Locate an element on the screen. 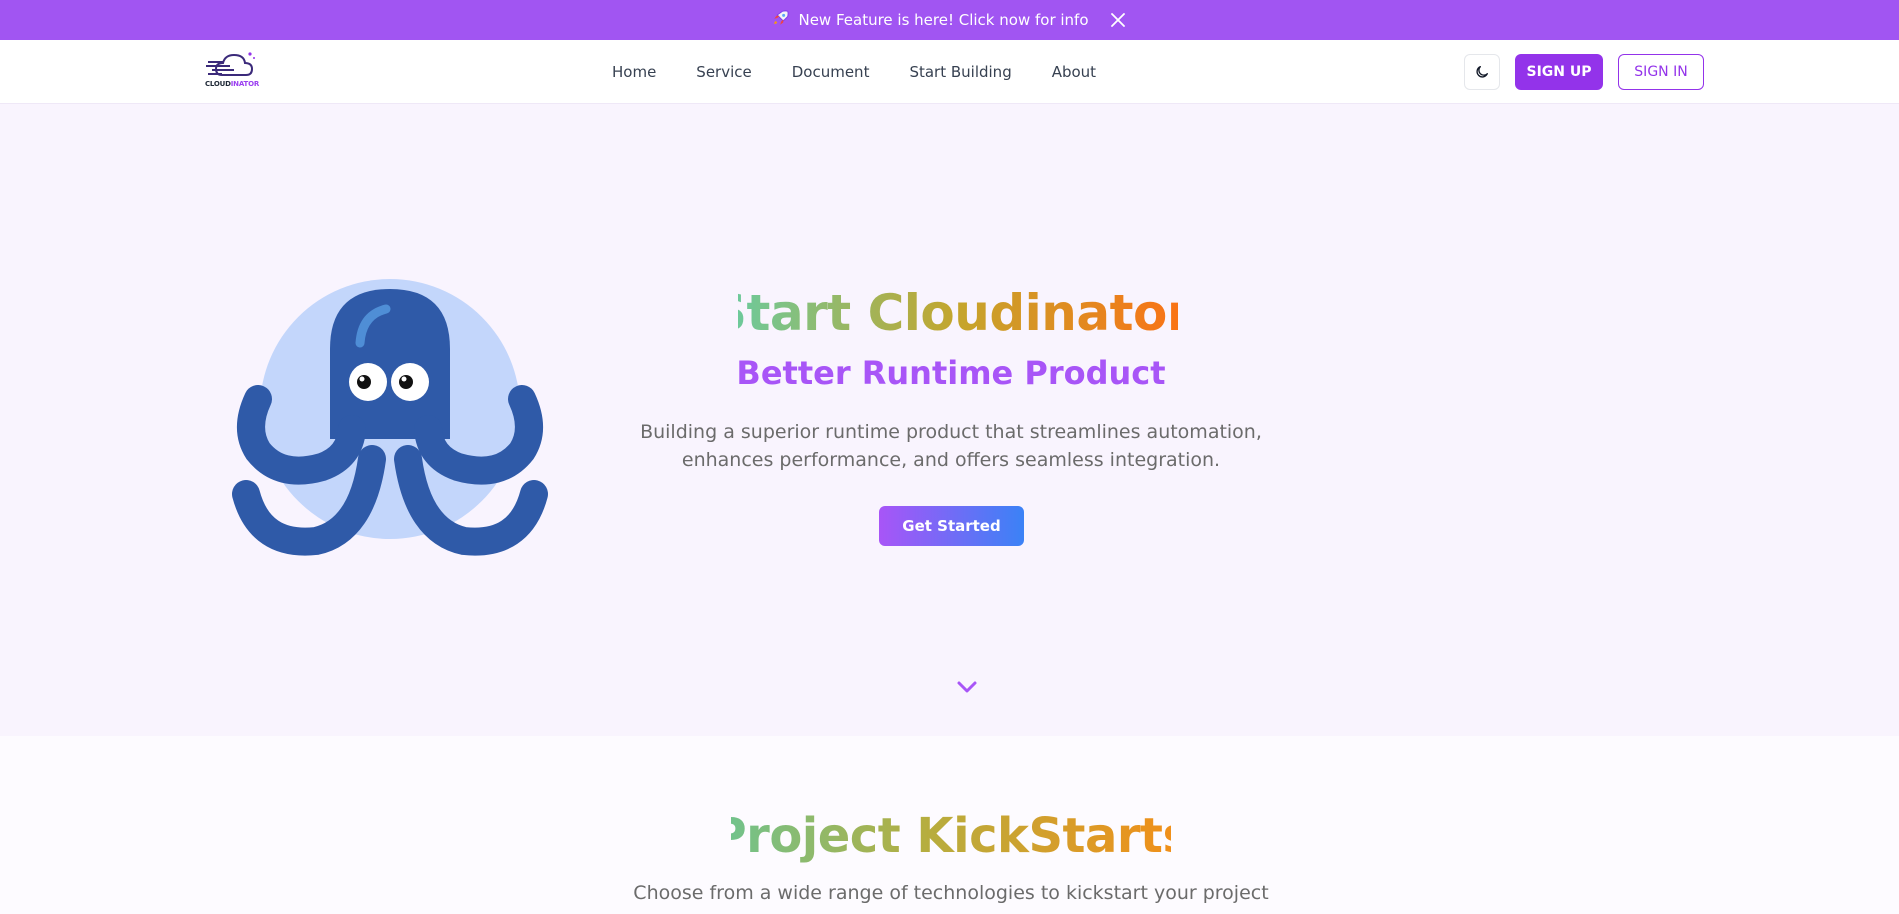 This screenshot has width=1899, height=914. moon-icon is located at coordinates (1482, 72).